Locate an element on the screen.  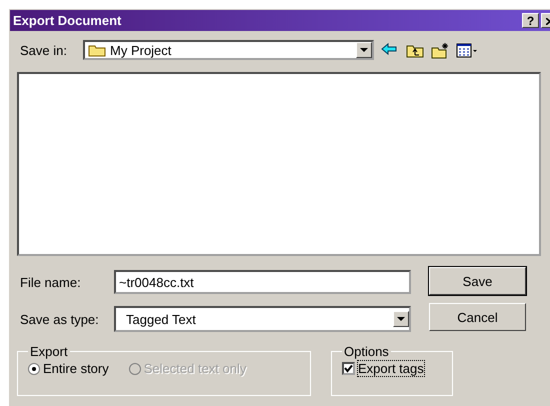
save-in-dropdown: My Project is located at coordinates (228, 50).